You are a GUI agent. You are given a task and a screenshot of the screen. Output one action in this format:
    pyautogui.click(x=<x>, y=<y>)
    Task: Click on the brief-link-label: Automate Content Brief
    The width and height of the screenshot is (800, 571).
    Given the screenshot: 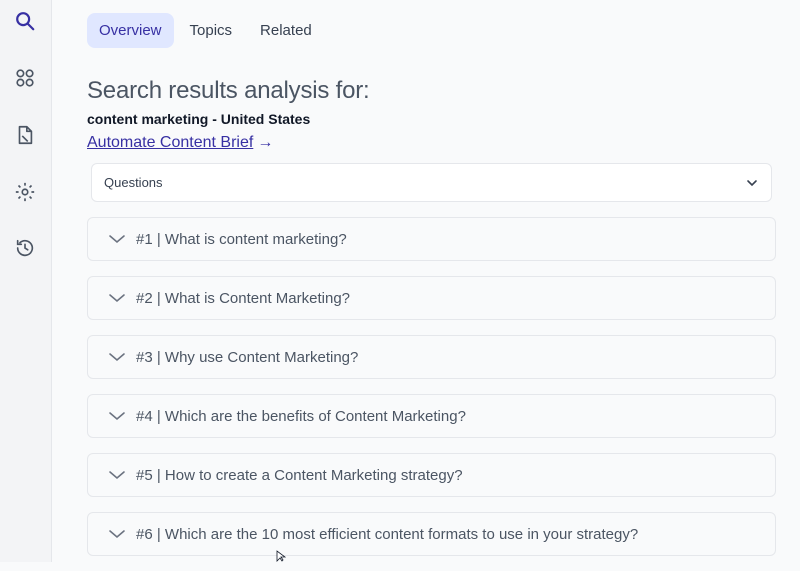 What is the action you would take?
    pyautogui.click(x=170, y=142)
    